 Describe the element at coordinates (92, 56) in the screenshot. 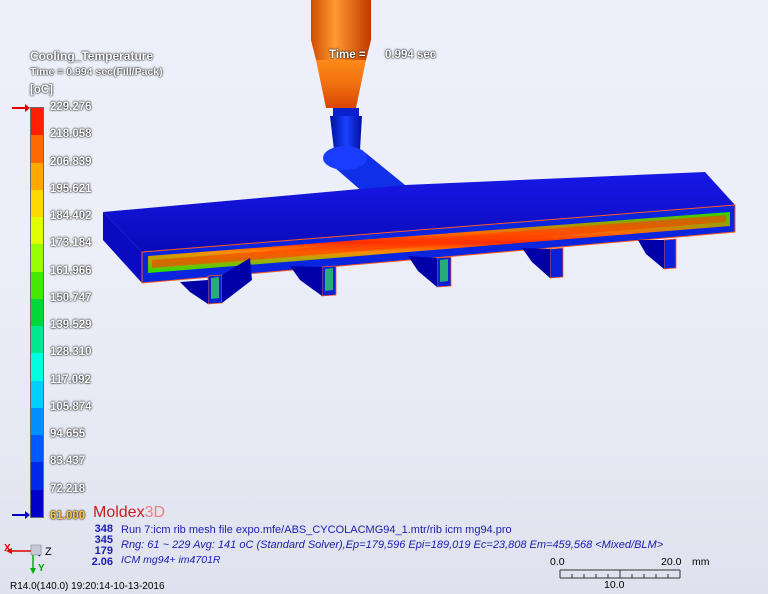

I see `legend-title: Cooling_Temperature` at that location.